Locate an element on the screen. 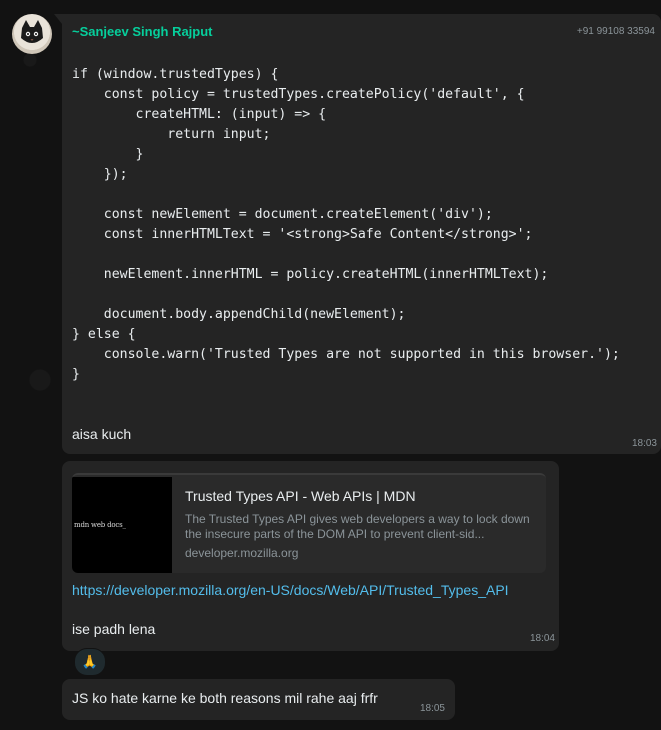 Image resolution: width=661 pixels, height=730 pixels. message-time: 18:03 is located at coordinates (644, 443).